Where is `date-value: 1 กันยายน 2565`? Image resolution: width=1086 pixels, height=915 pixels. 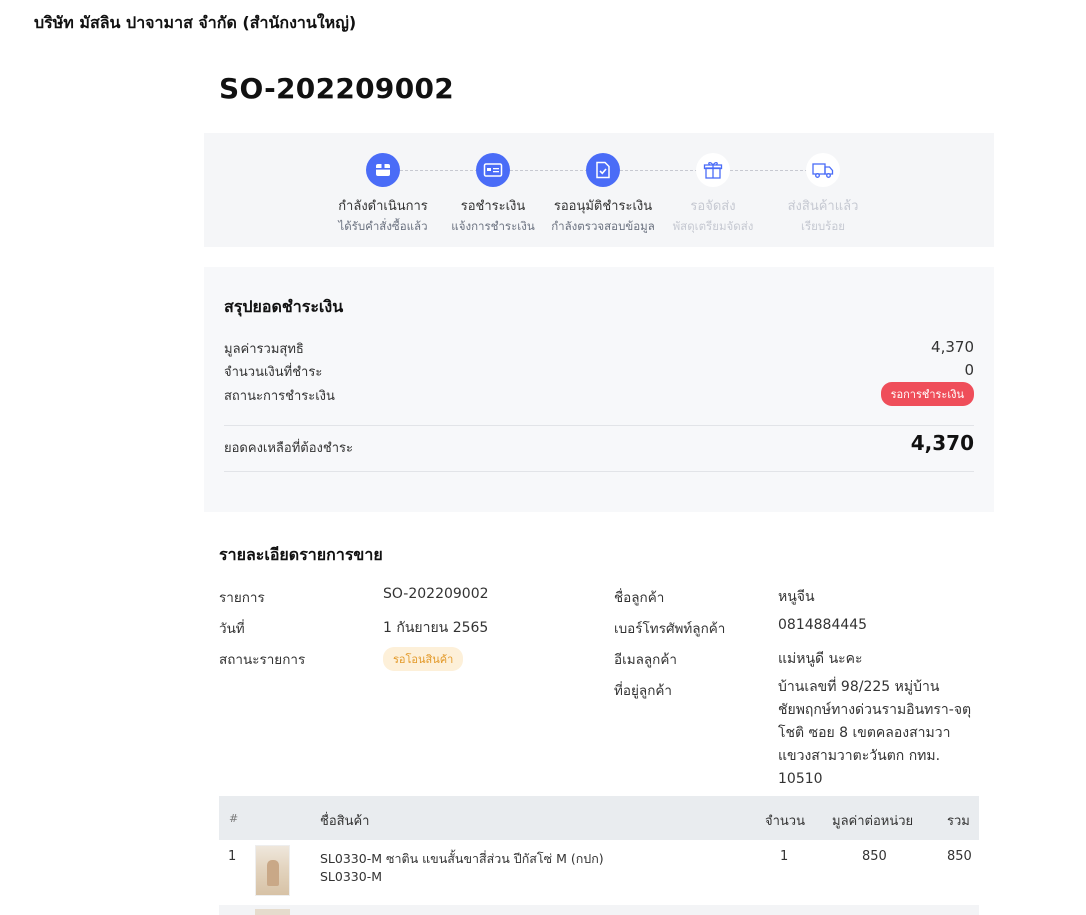
date-value: 1 กันยายน 2565 is located at coordinates (436, 628).